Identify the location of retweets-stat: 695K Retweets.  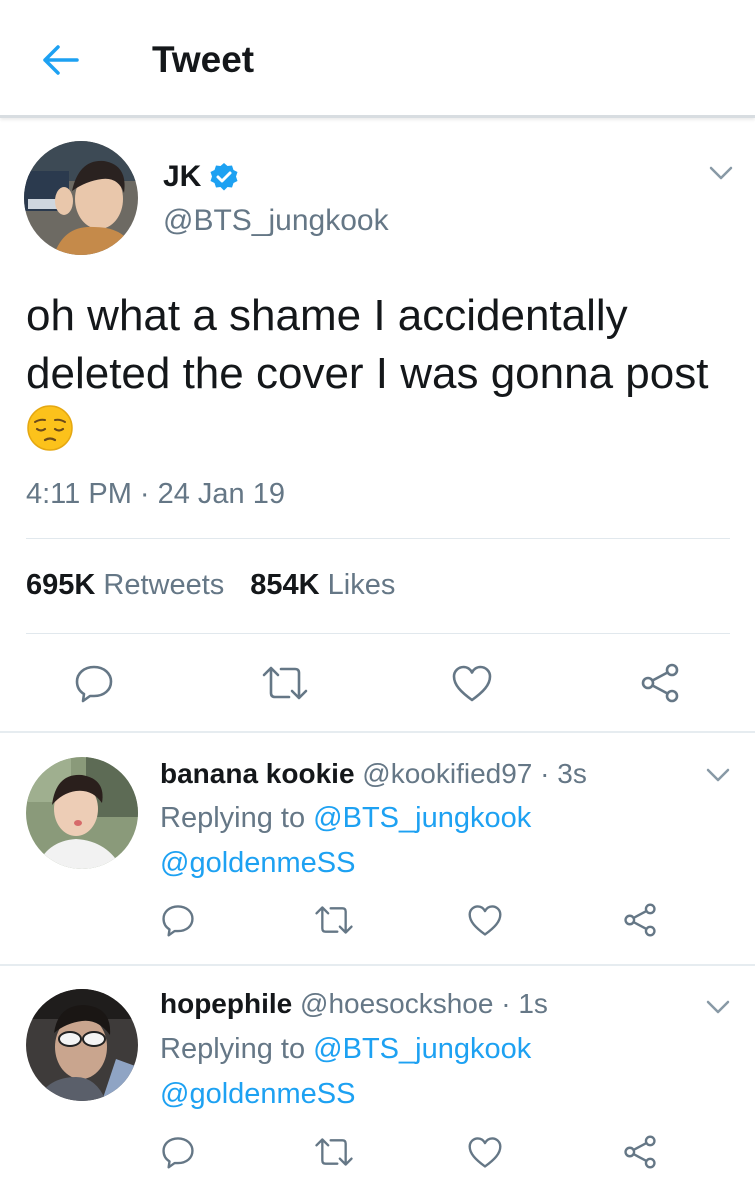
(125, 585).